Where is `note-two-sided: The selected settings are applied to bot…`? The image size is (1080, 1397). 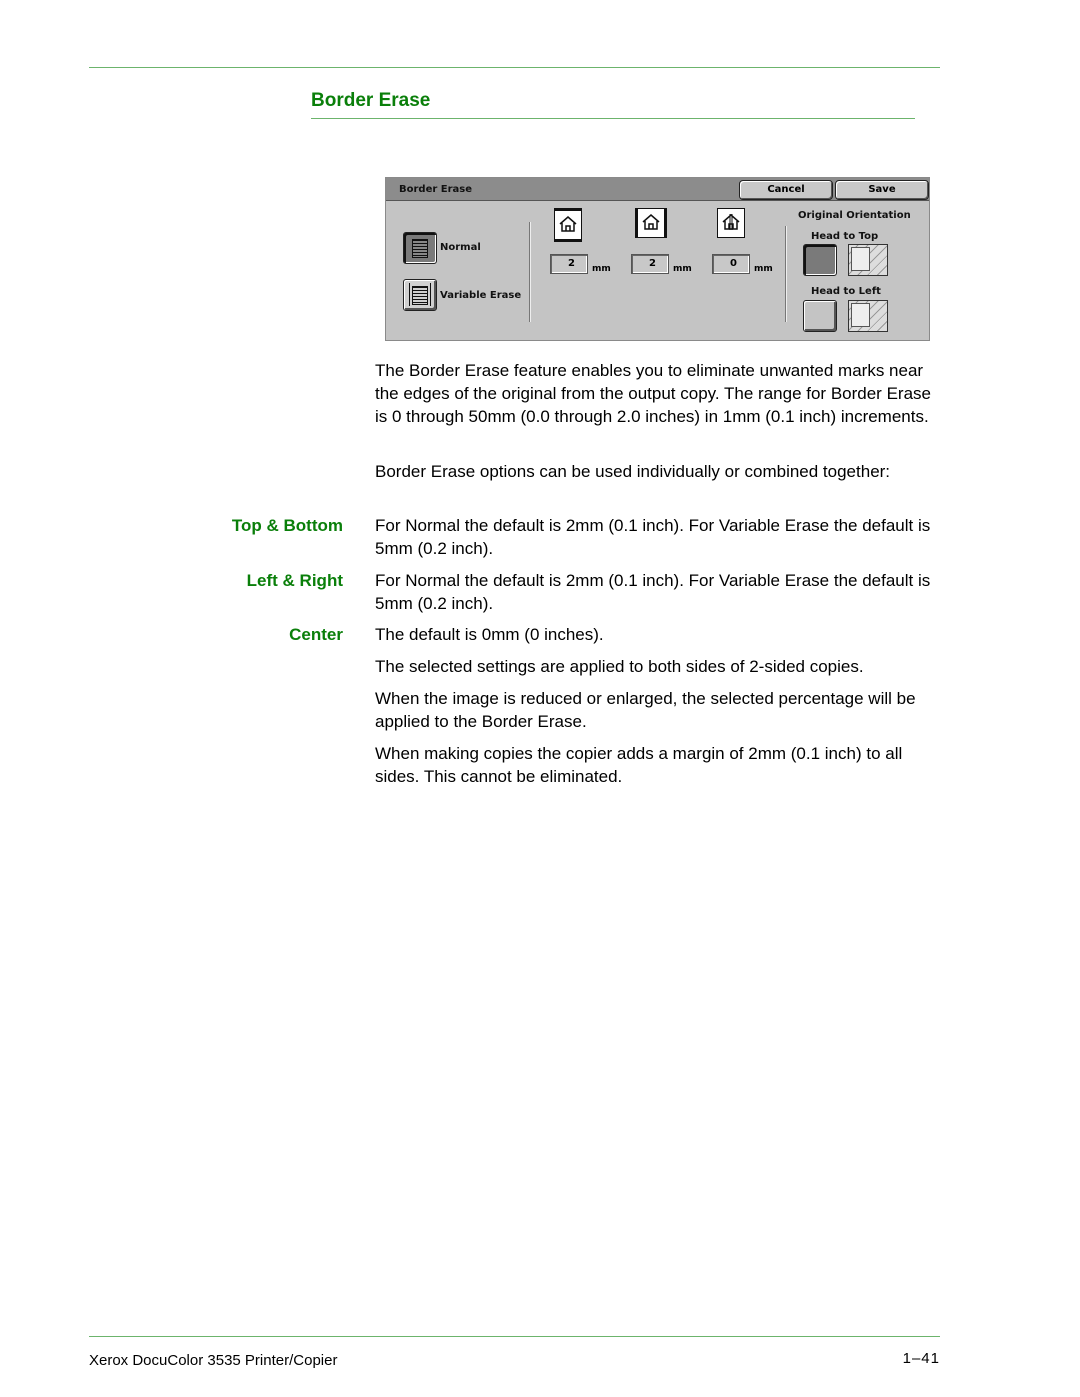 note-two-sided: The selected settings are applied to bot… is located at coordinates (619, 666).